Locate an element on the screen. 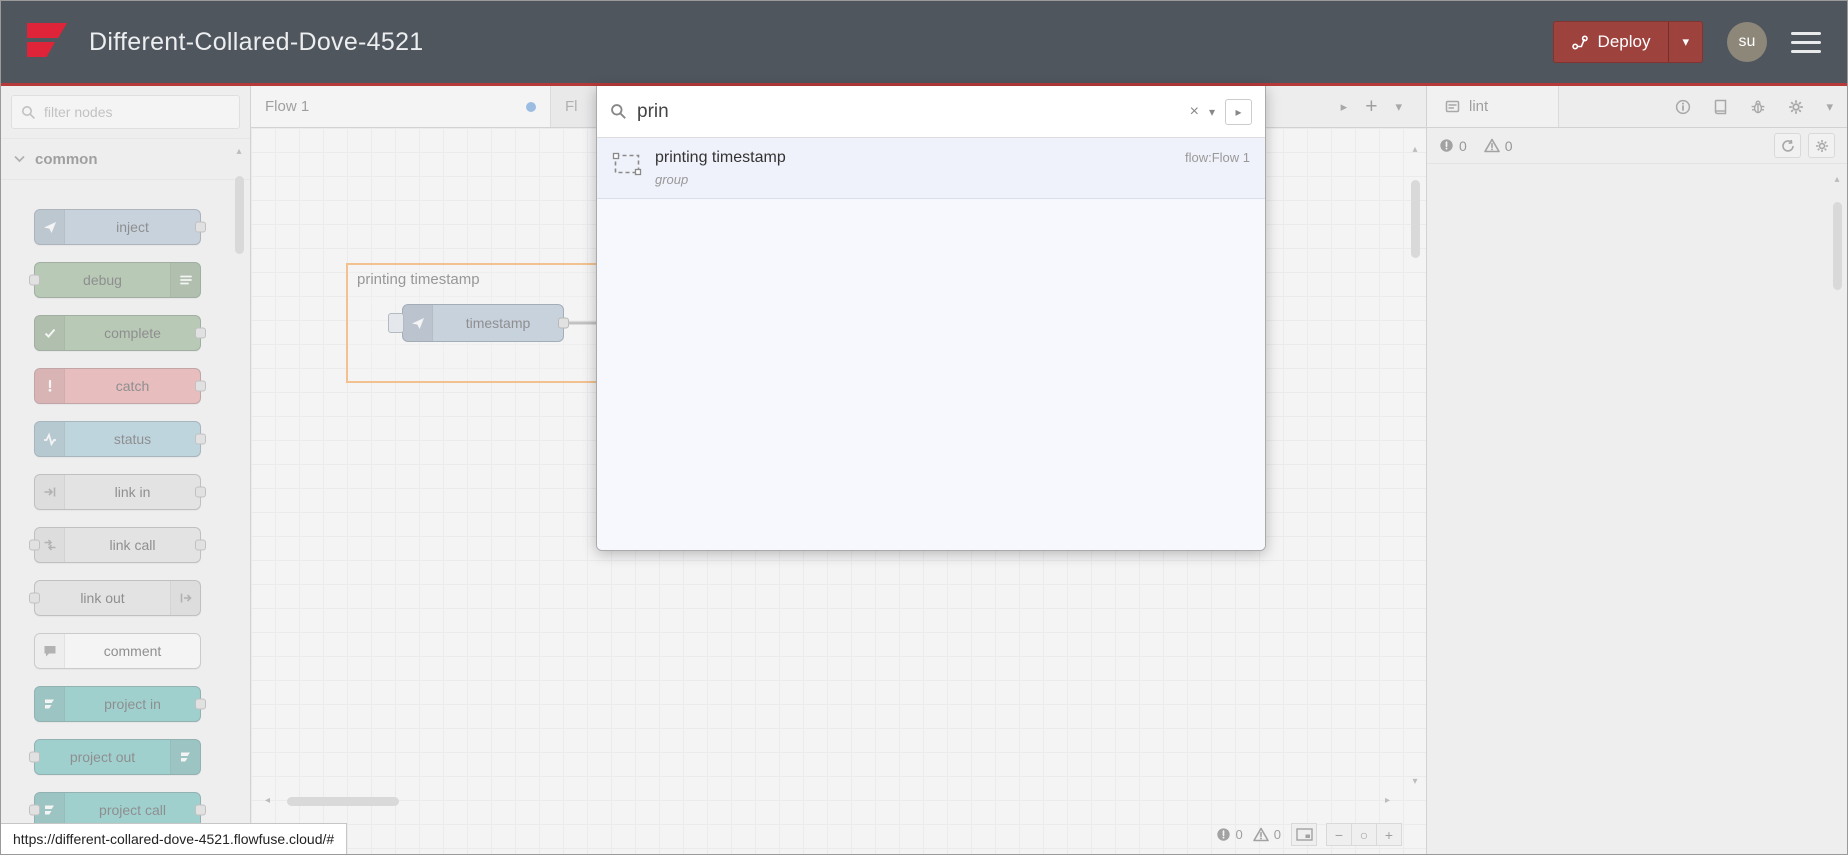 Image resolution: width=1848 pixels, height=855 pixels. deploy-options-button: ▾ is located at coordinates (1685, 42).